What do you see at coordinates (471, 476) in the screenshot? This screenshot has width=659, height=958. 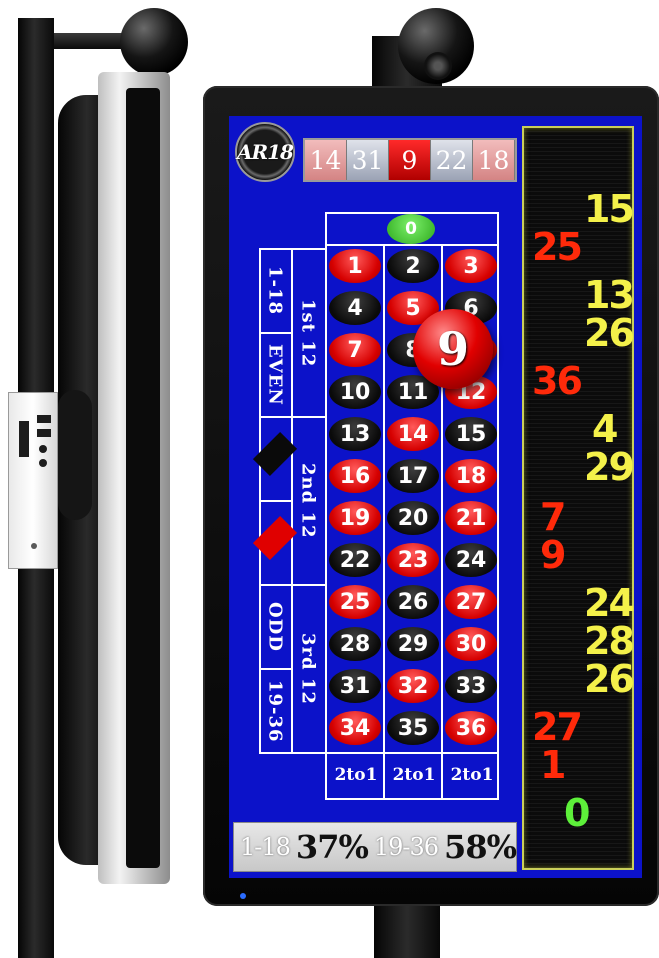 I see `number-pocket-18: 18` at bounding box center [471, 476].